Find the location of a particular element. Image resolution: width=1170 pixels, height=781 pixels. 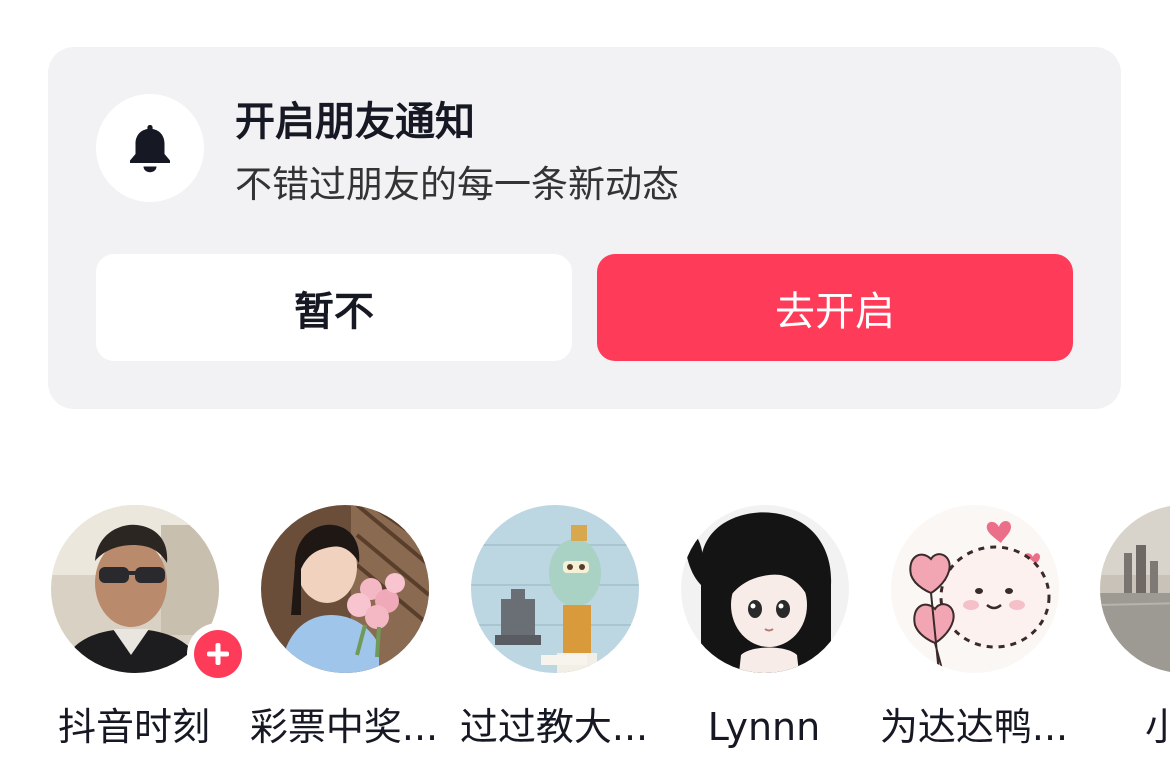

friend-name: 抖音时刻 is located at coordinates (133, 727).